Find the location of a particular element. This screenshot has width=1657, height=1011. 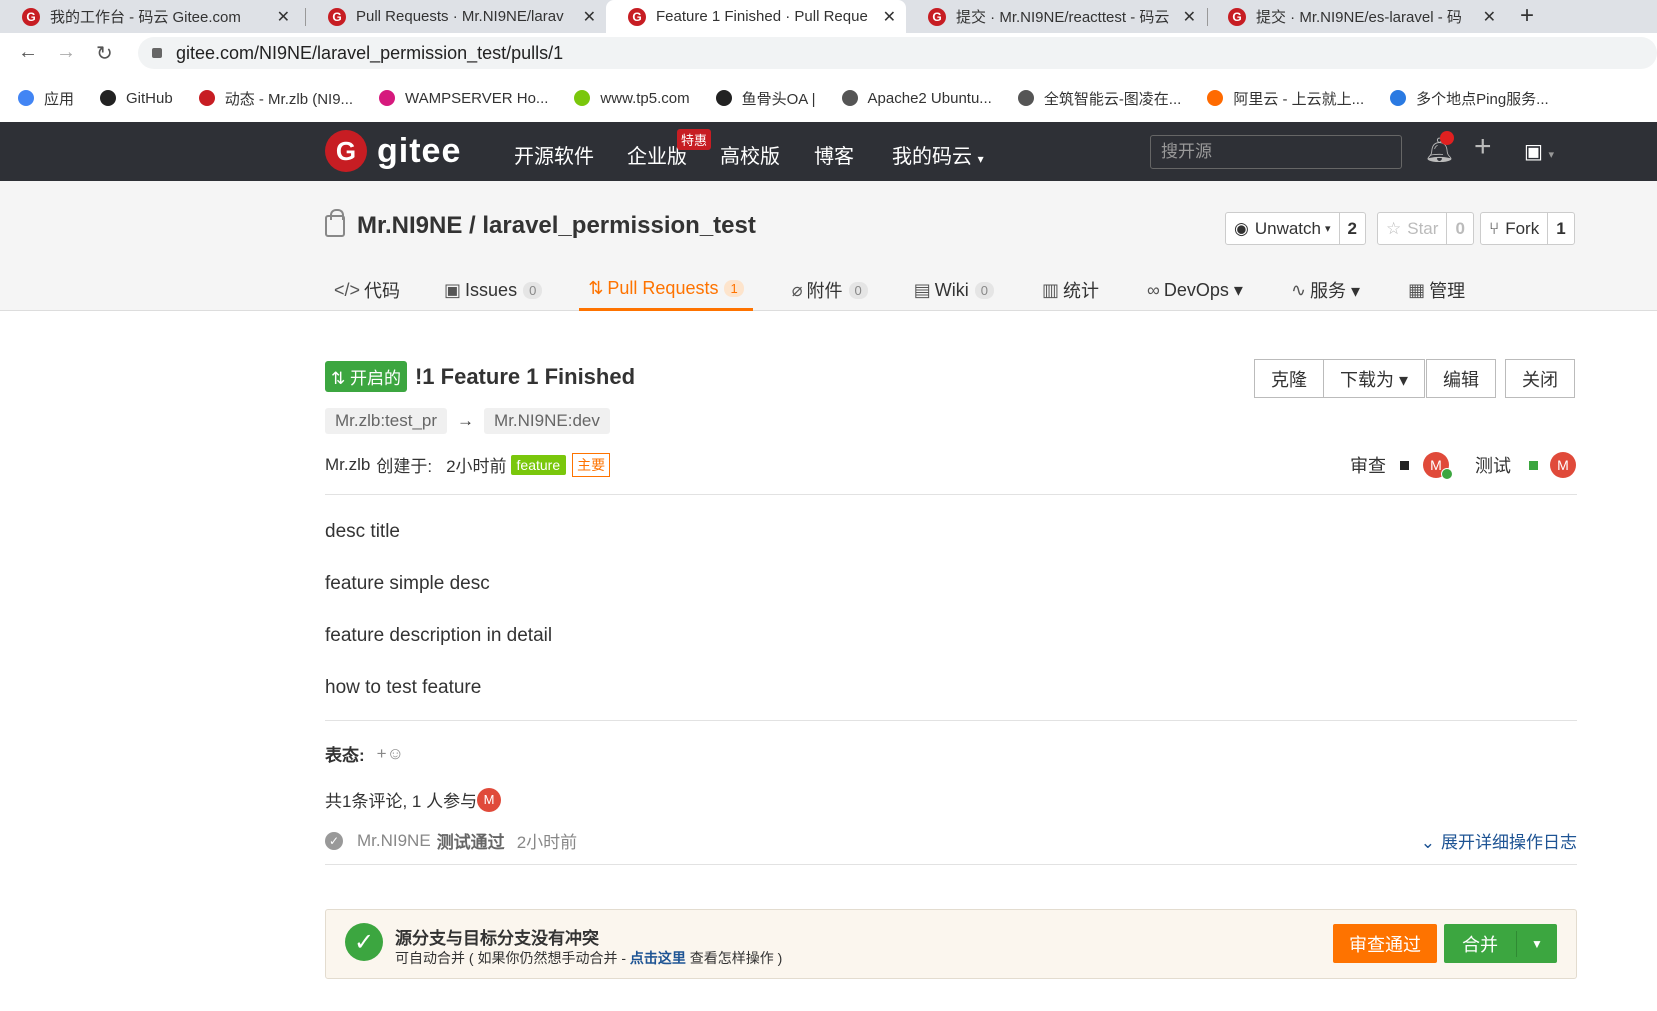

check-circle-icon: ✓ is located at coordinates (364, 942).